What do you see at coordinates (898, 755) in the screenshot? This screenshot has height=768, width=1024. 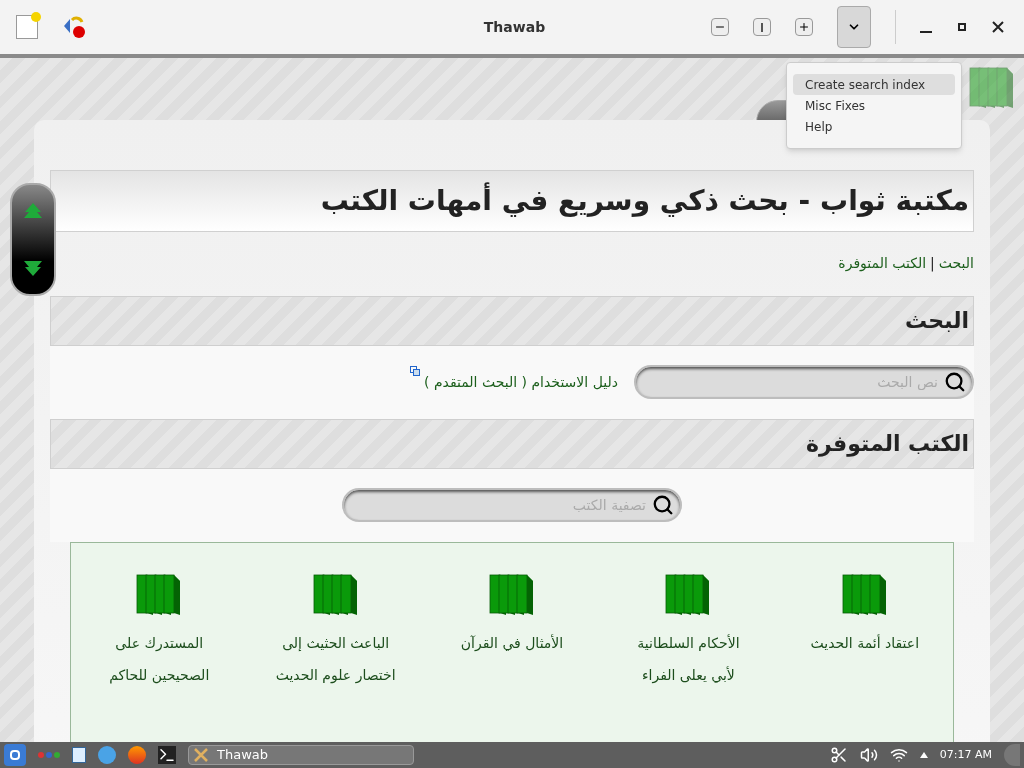 I see `wifi-icon` at bounding box center [898, 755].